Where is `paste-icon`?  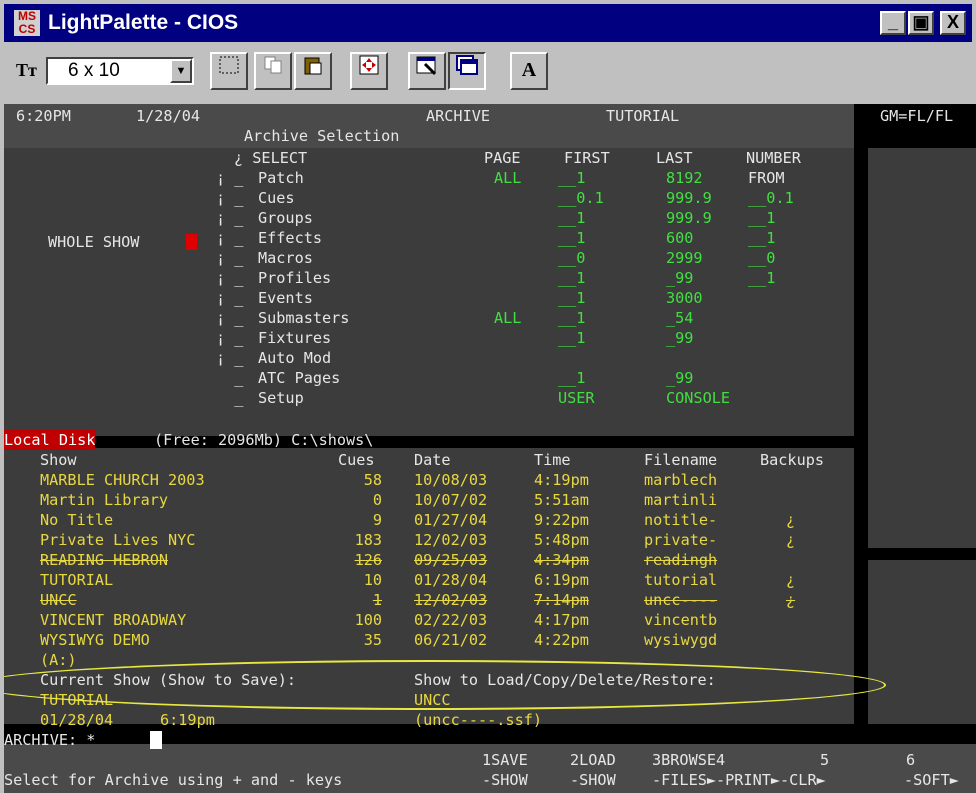 paste-icon is located at coordinates (313, 71).